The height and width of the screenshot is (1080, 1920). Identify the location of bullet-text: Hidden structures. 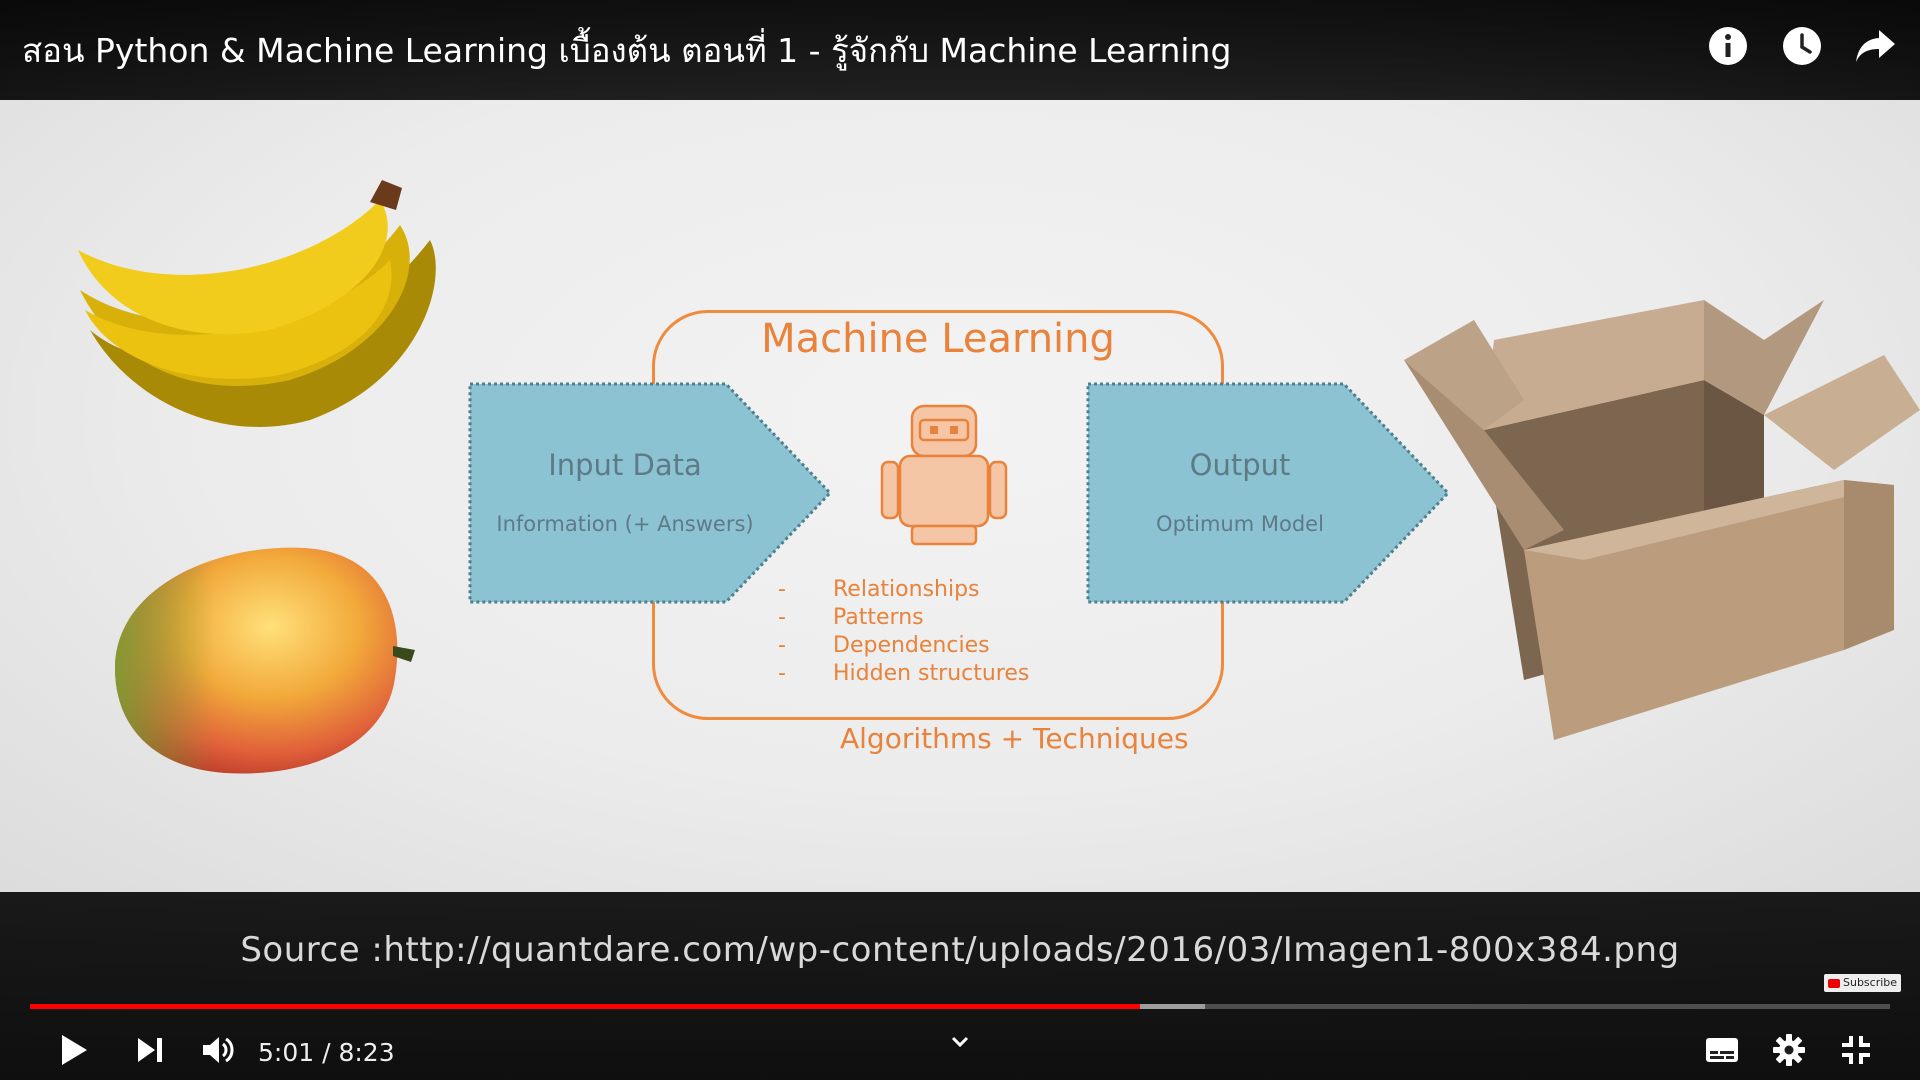
(931, 673).